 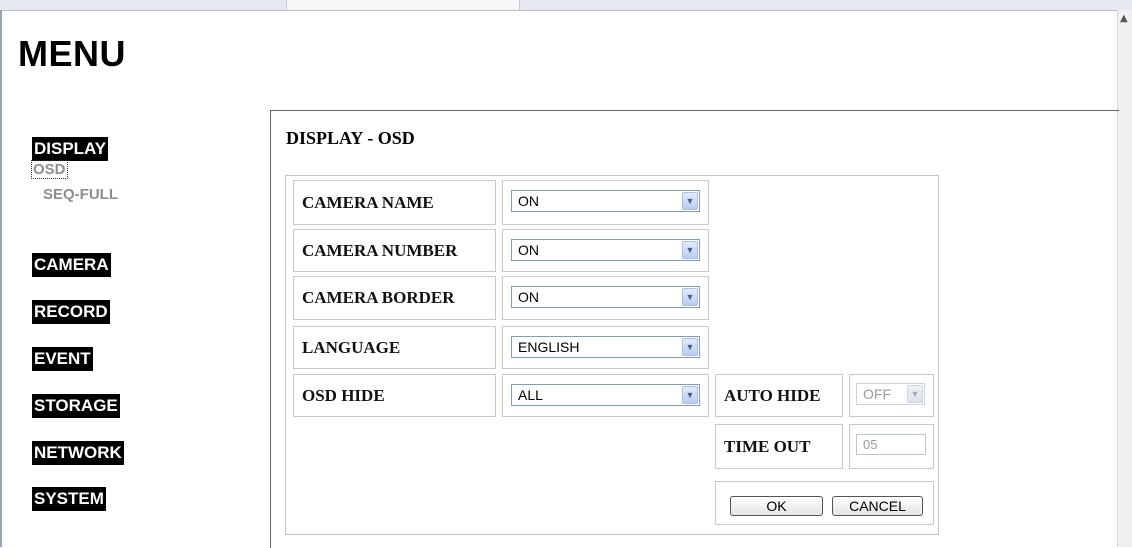 What do you see at coordinates (72, 53) in the screenshot?
I see `menu-title: MENU` at bounding box center [72, 53].